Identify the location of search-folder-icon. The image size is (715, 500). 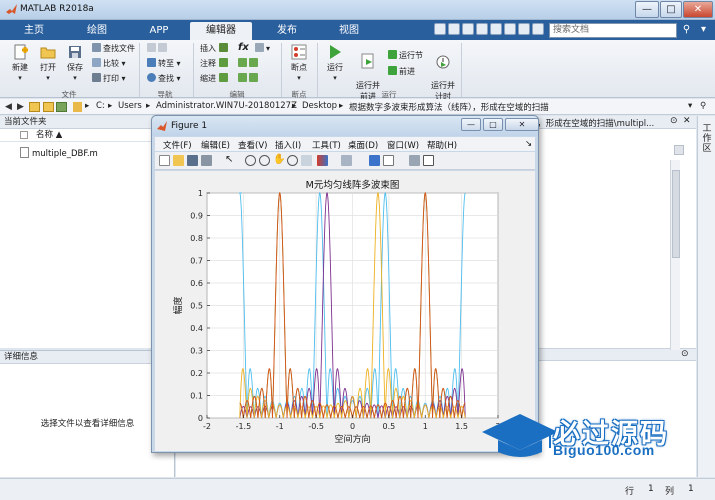
(61, 107).